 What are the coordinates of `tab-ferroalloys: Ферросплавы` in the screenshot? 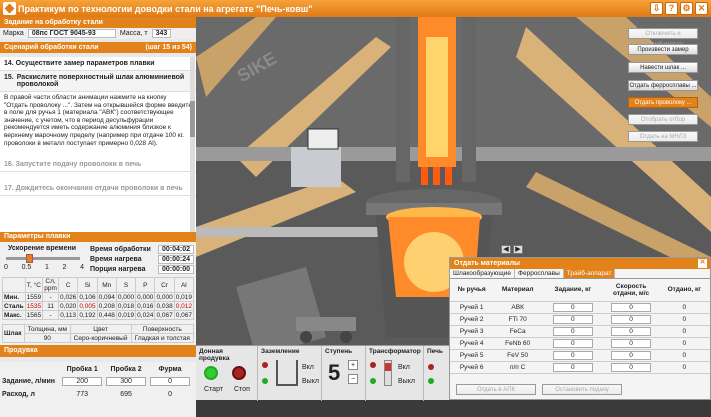 It's located at (539, 273).